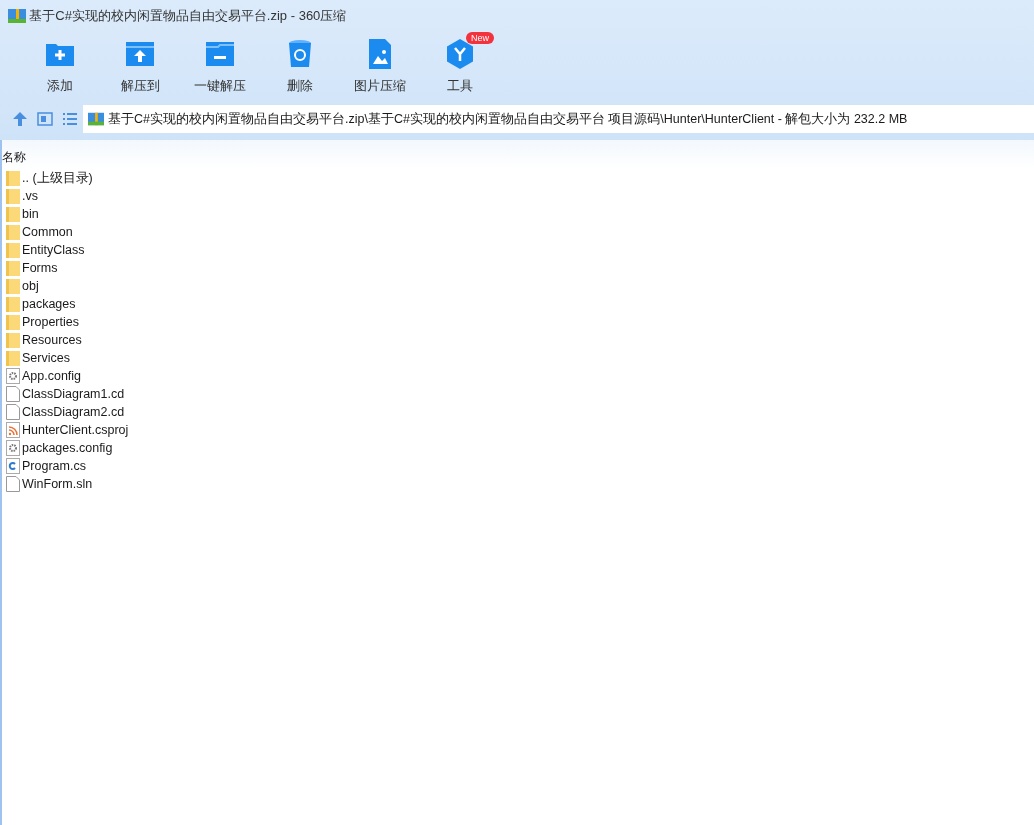 This screenshot has height=825, width=1034. What do you see at coordinates (57, 484) in the screenshot?
I see `file-name: WinForm.sln` at bounding box center [57, 484].